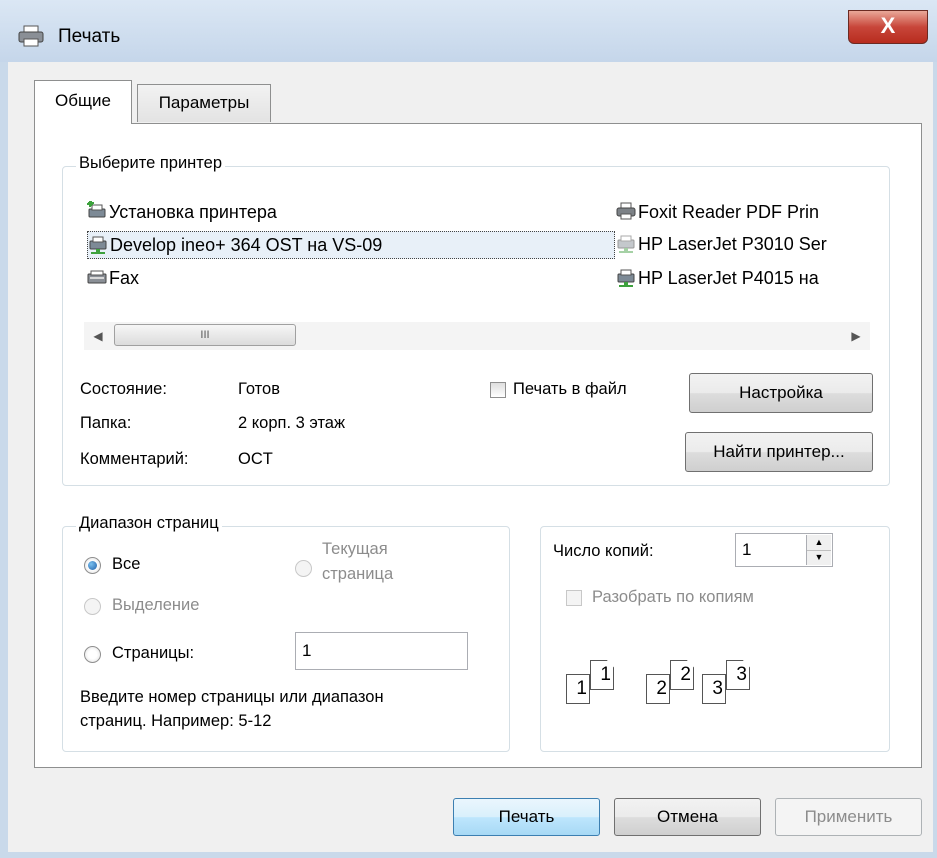  What do you see at coordinates (358, 574) in the screenshot?
I see `radio-current-page-label-2: страница` at bounding box center [358, 574].